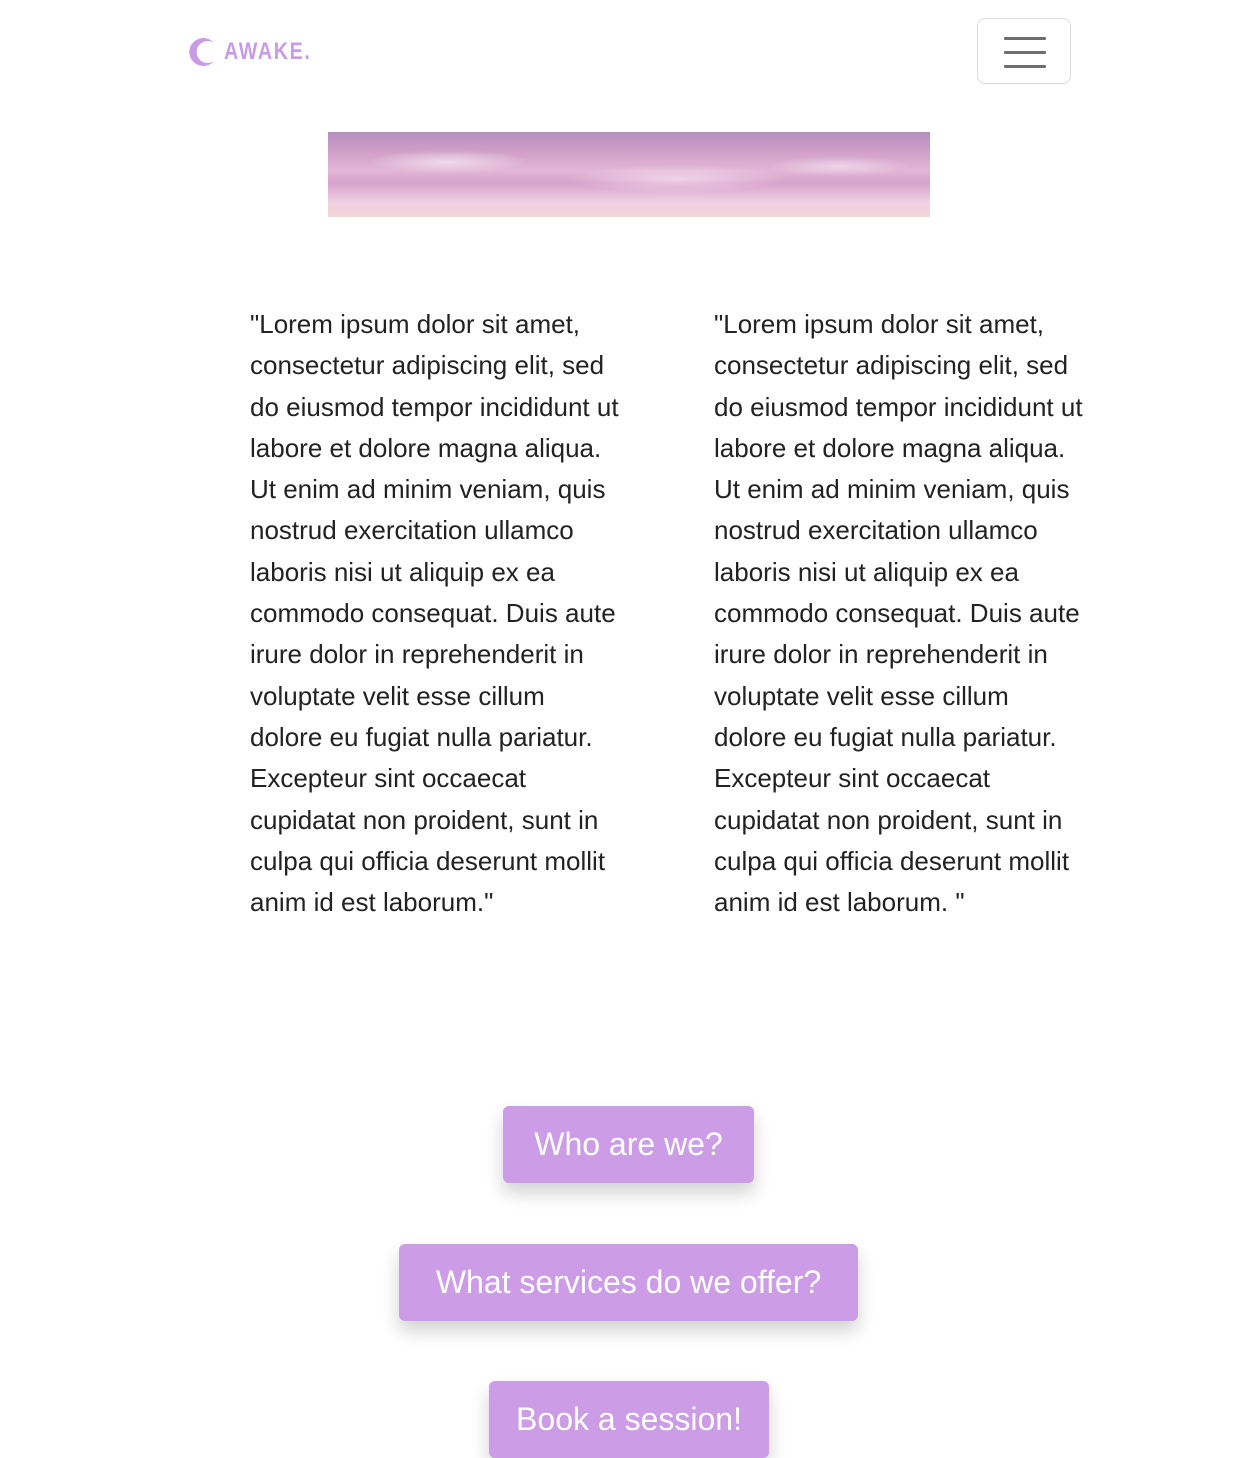 This screenshot has height=1458, width=1238. Describe the element at coordinates (619, 53) in the screenshot. I see `navbar: AWAKE.` at that location.